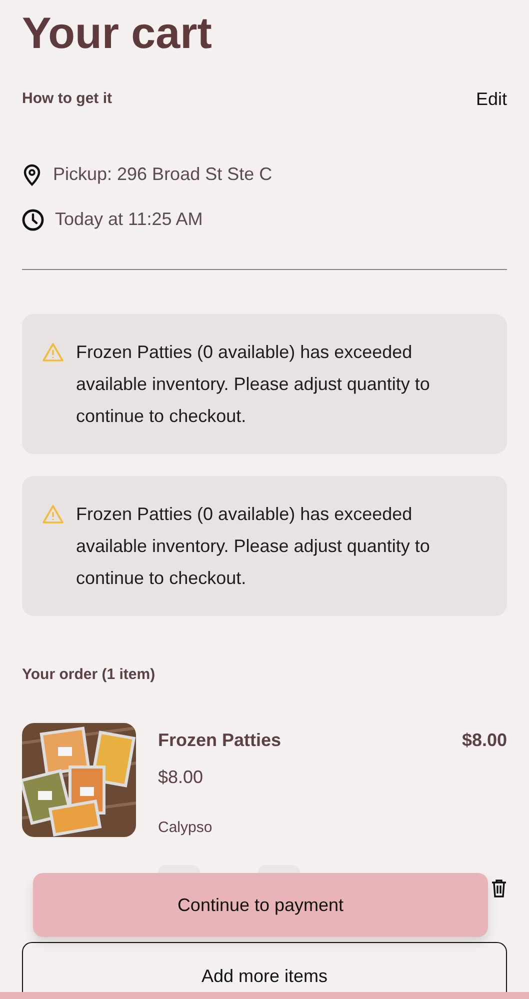  Describe the element at coordinates (117, 34) in the screenshot. I see `page-title: Your cart` at that location.